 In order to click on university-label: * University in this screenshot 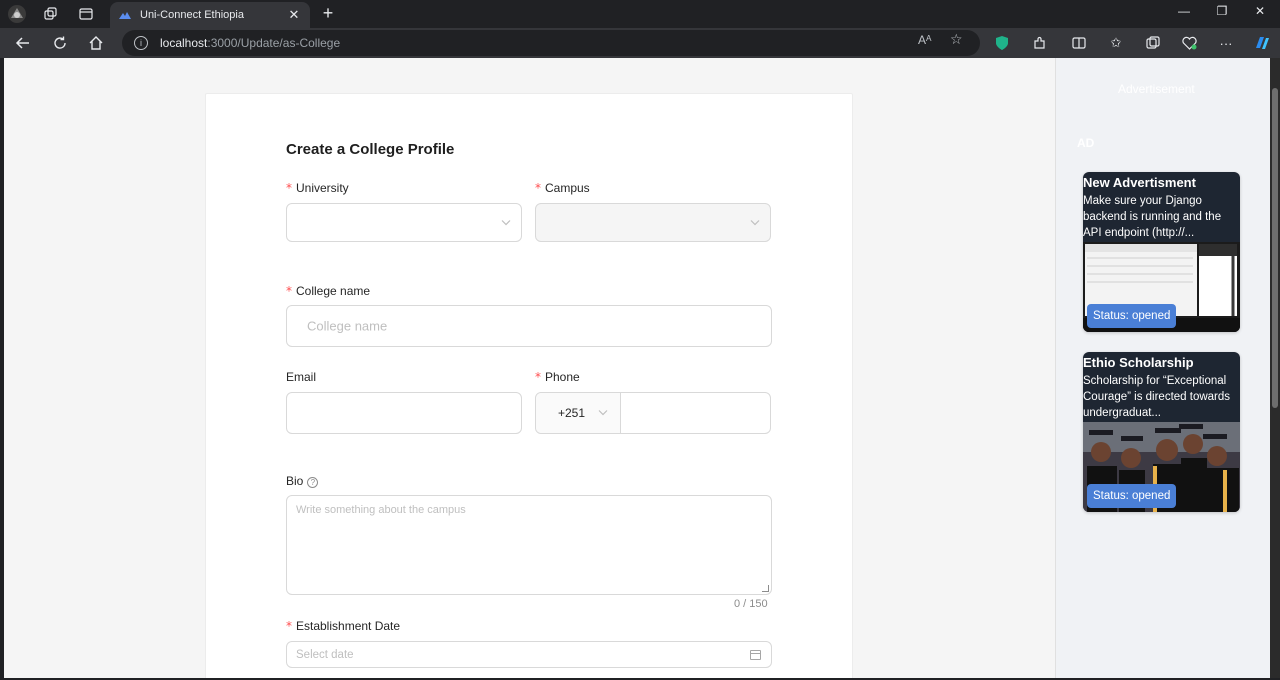, I will do `click(317, 188)`.